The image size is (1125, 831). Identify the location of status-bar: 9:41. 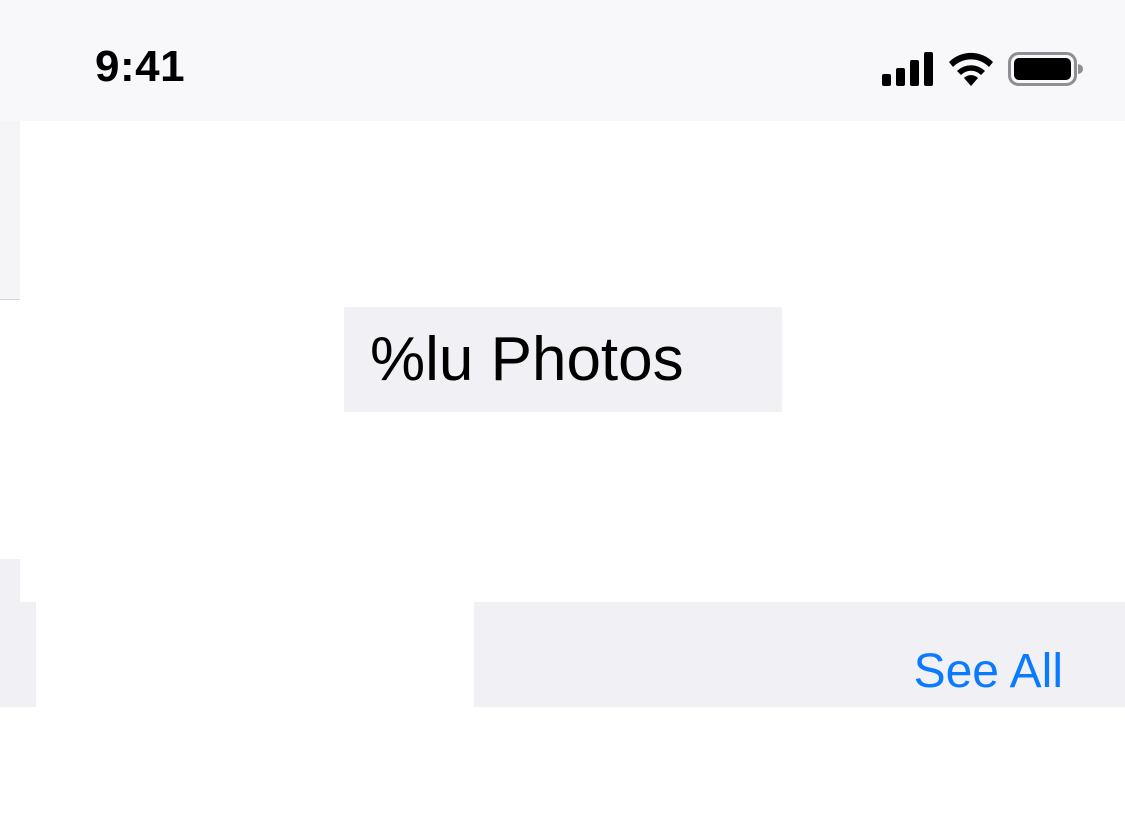
(562, 60).